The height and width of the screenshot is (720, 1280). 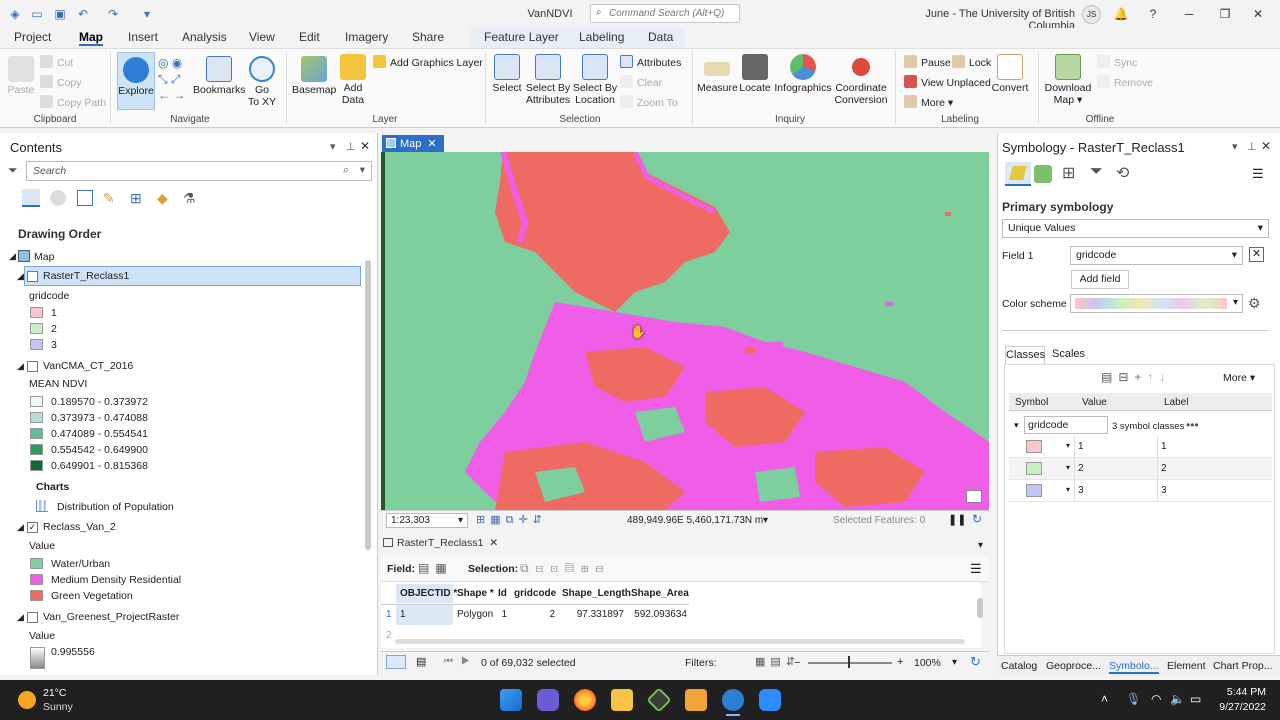 I want to click on copy-path-button: Copy Path, so click(x=73, y=102).